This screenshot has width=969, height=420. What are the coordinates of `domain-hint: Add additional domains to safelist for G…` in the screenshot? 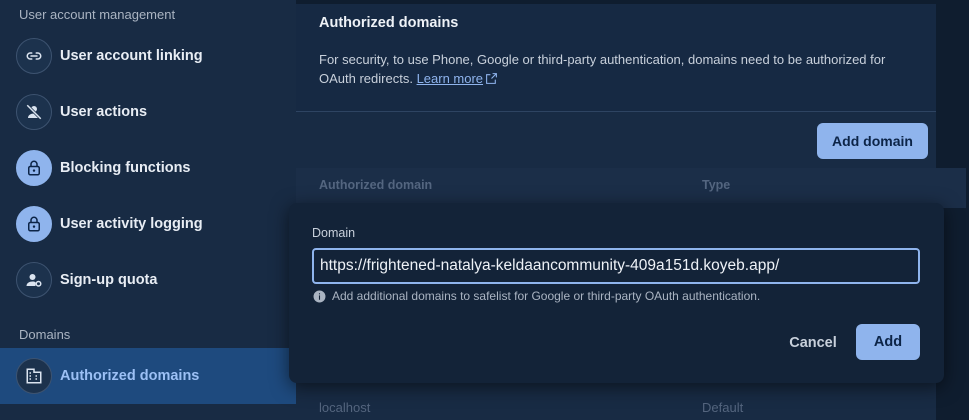 It's located at (536, 296).